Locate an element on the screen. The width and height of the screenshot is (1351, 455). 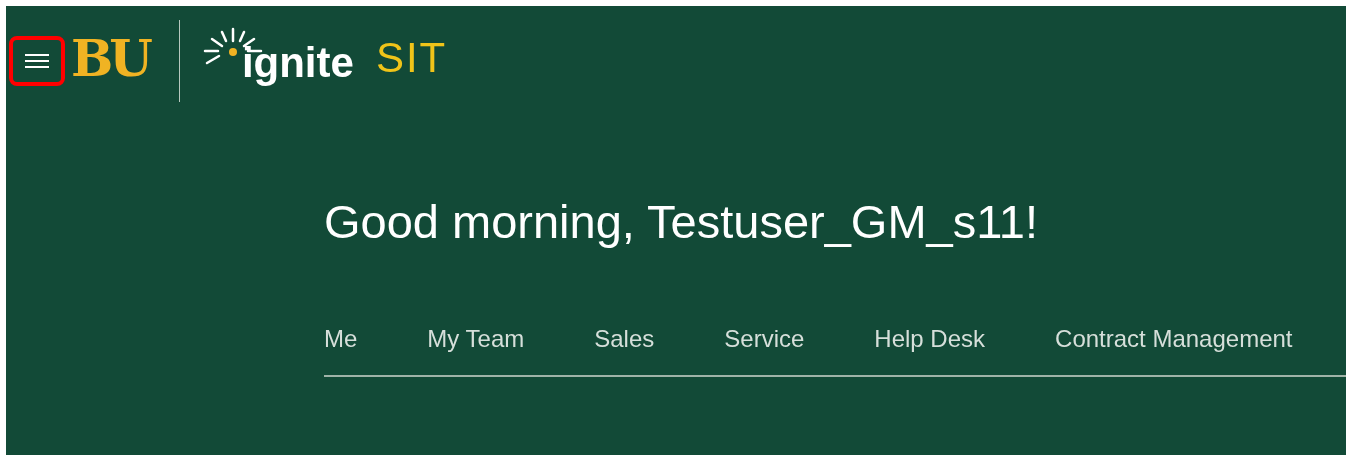
nav-tab: My Team is located at coordinates (476, 339).